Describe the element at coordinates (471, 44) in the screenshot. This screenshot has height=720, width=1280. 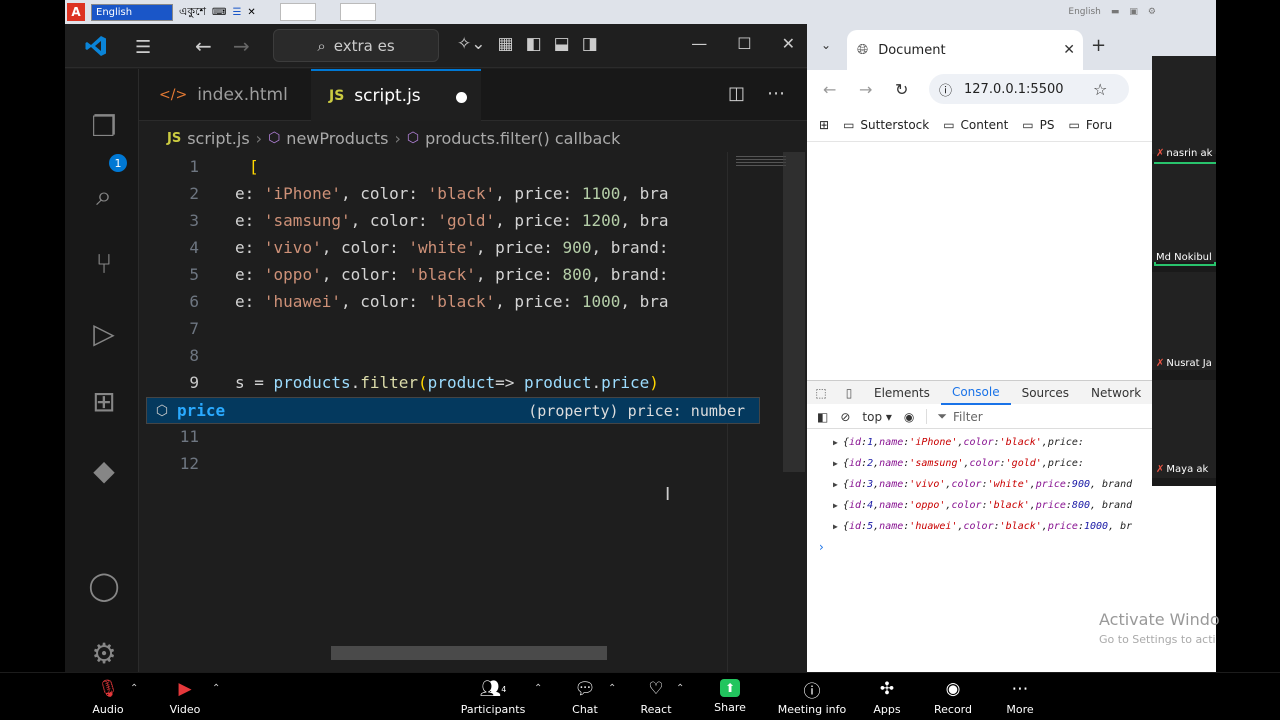
I see `copilot-icon: ✧⌄` at that location.